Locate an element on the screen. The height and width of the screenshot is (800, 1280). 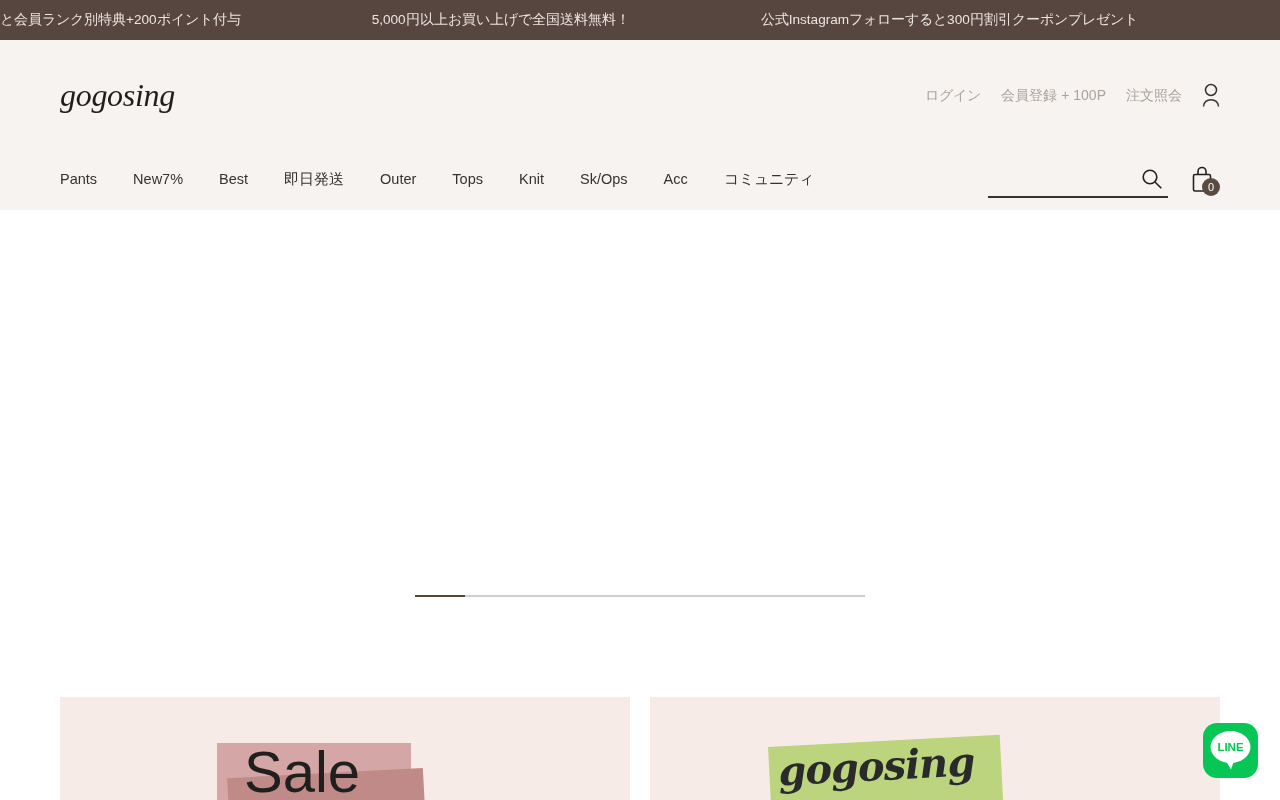
banner-logo: gogosing is located at coordinates (876, 766).